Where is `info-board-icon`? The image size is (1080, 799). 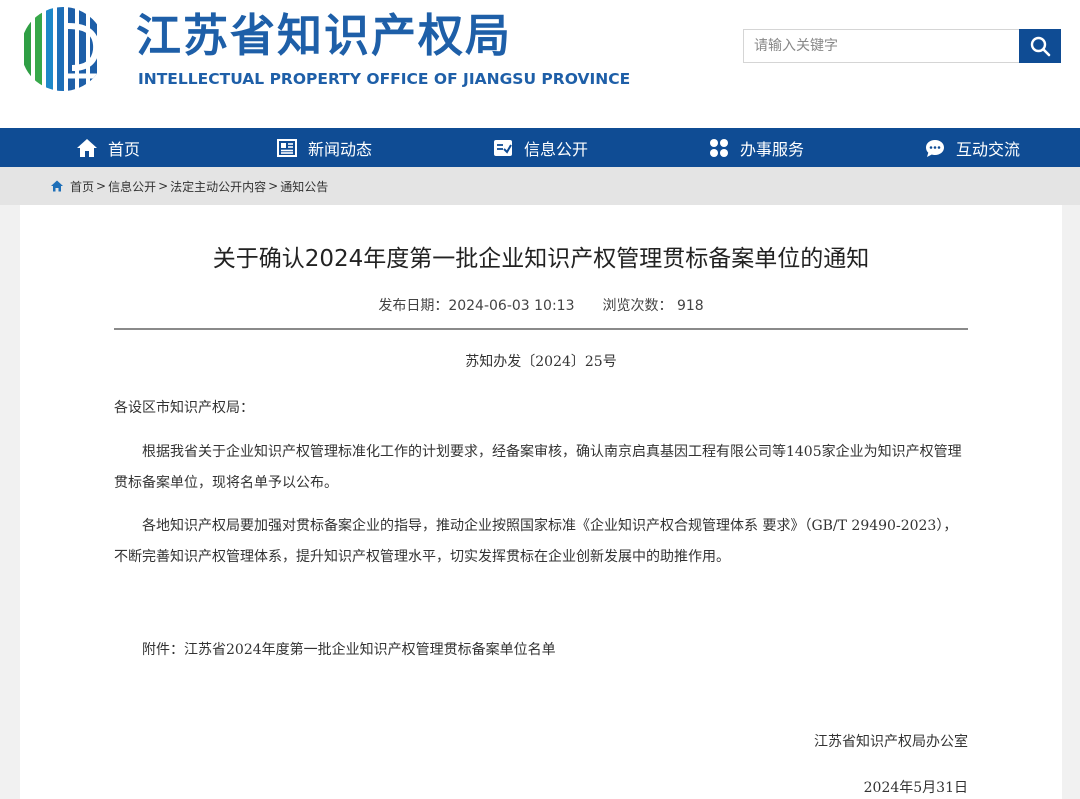 info-board-icon is located at coordinates (503, 148).